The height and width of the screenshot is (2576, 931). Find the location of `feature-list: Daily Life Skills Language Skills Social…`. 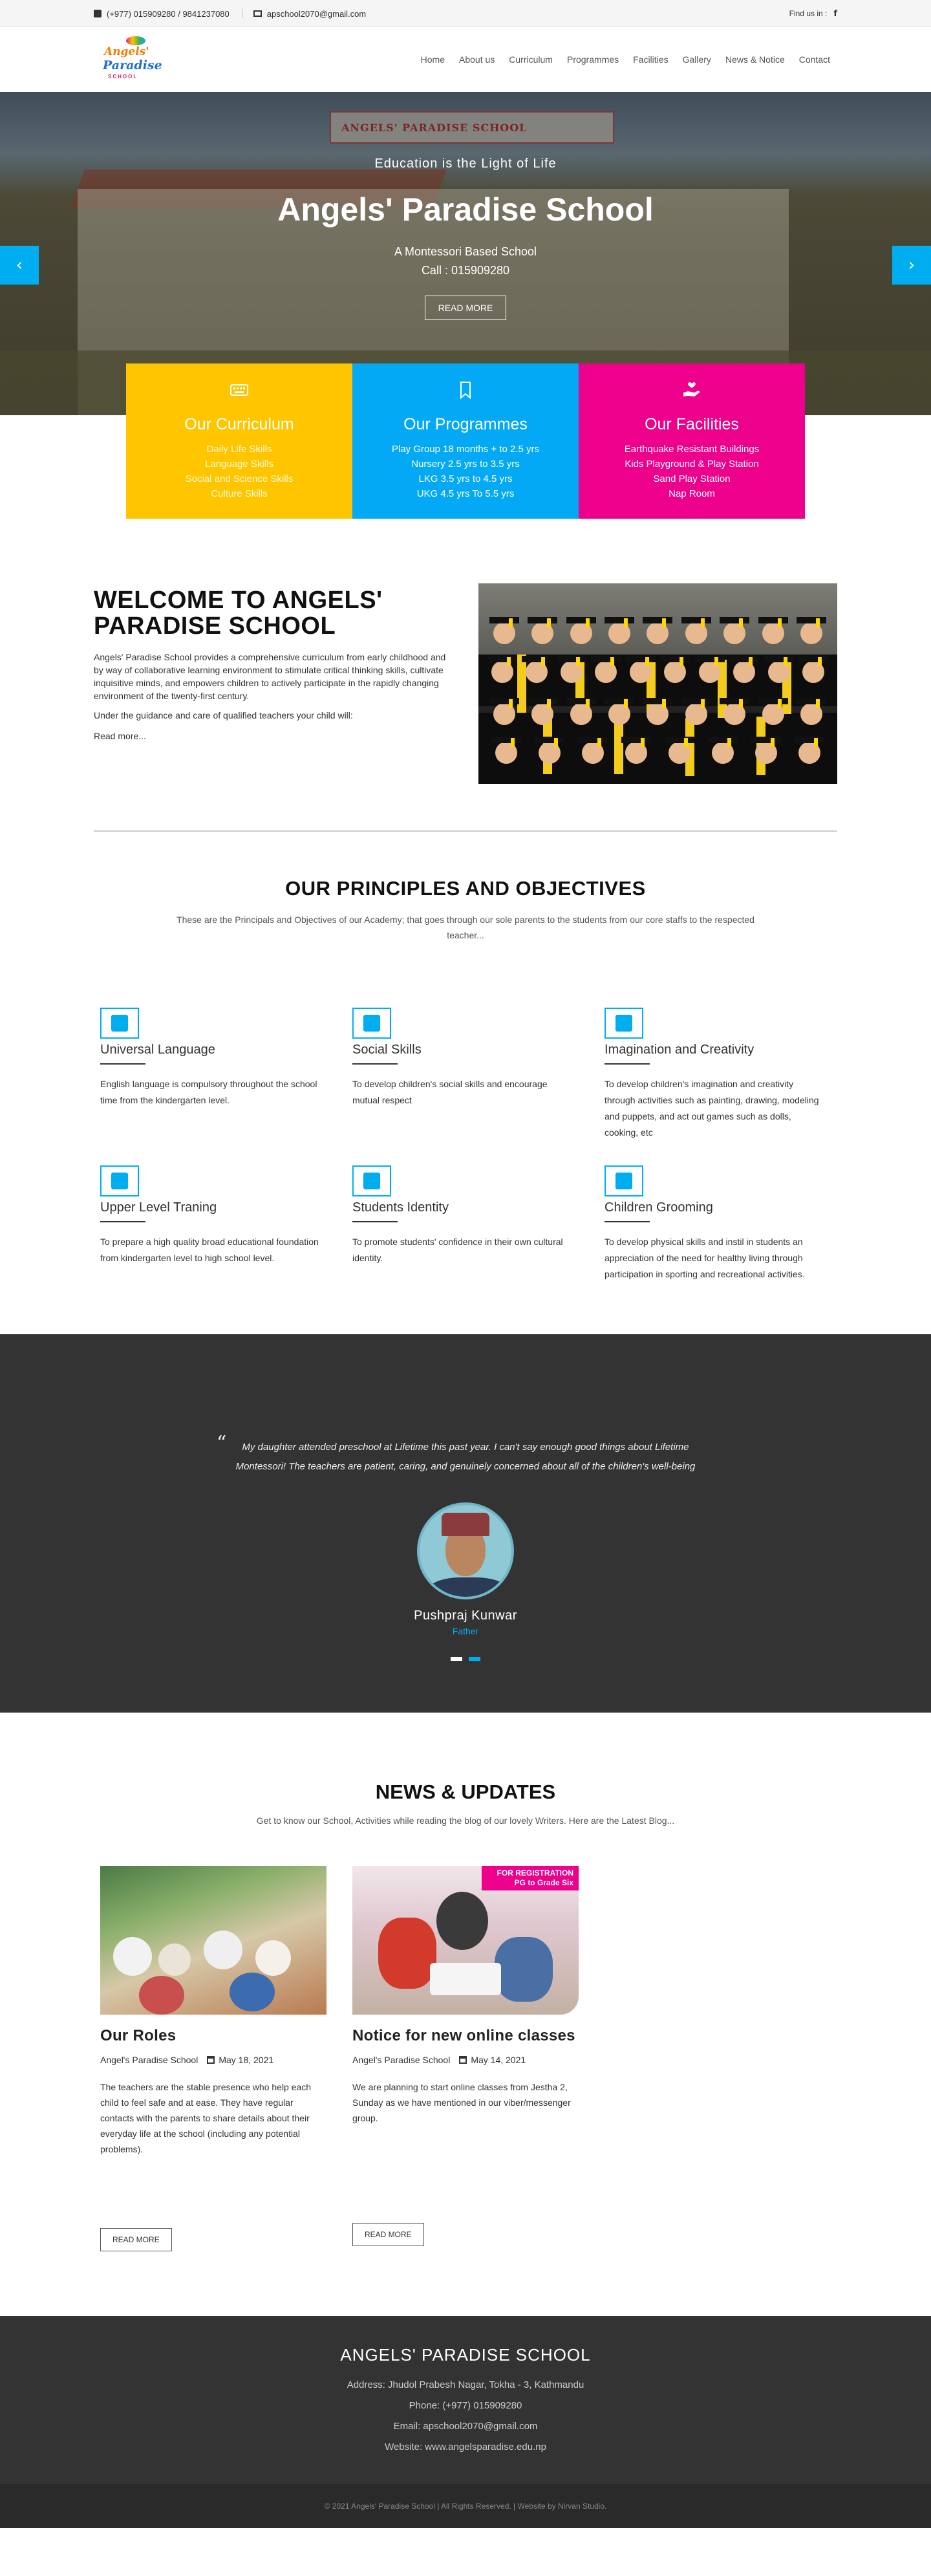

feature-list: Daily Life Skills Language Skills Social… is located at coordinates (239, 471).